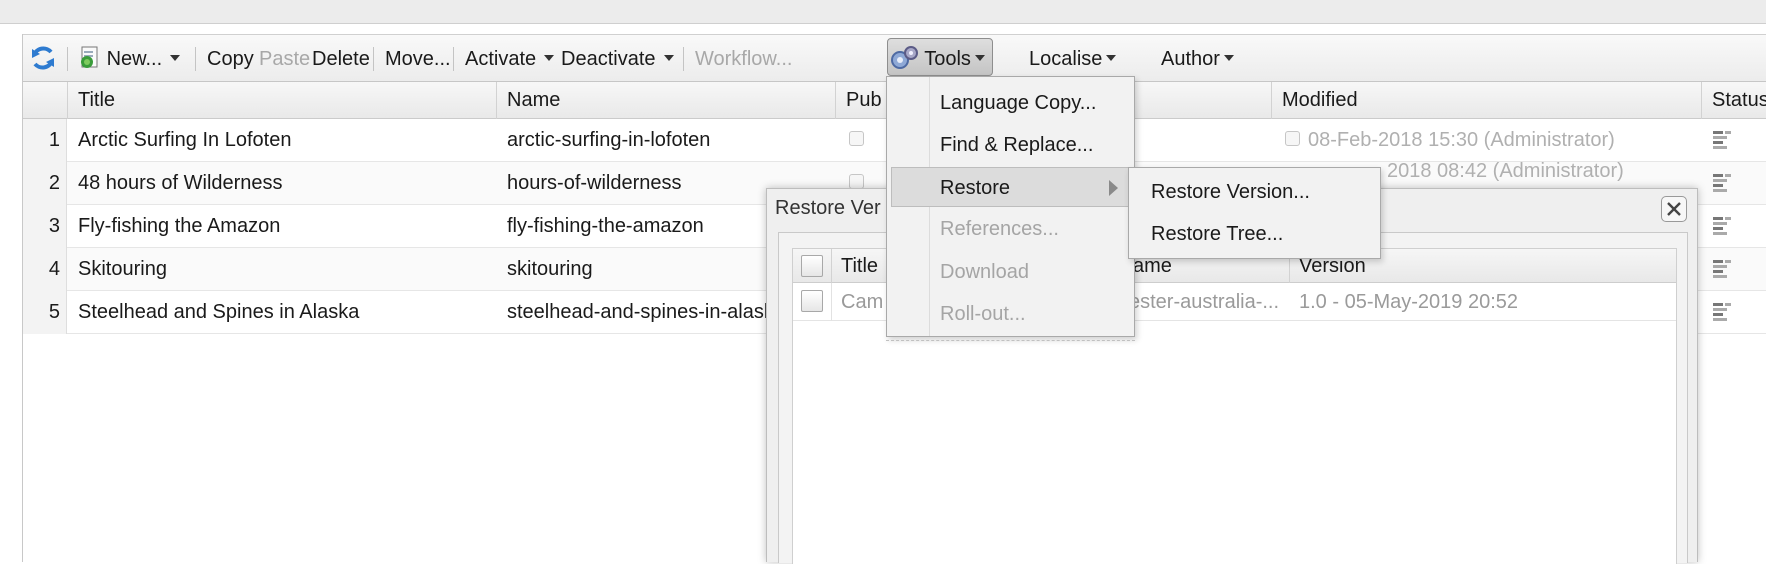 Image resolution: width=1766 pixels, height=564 pixels. Describe the element at coordinates (45, 100) in the screenshot. I see `column-header-number` at that location.